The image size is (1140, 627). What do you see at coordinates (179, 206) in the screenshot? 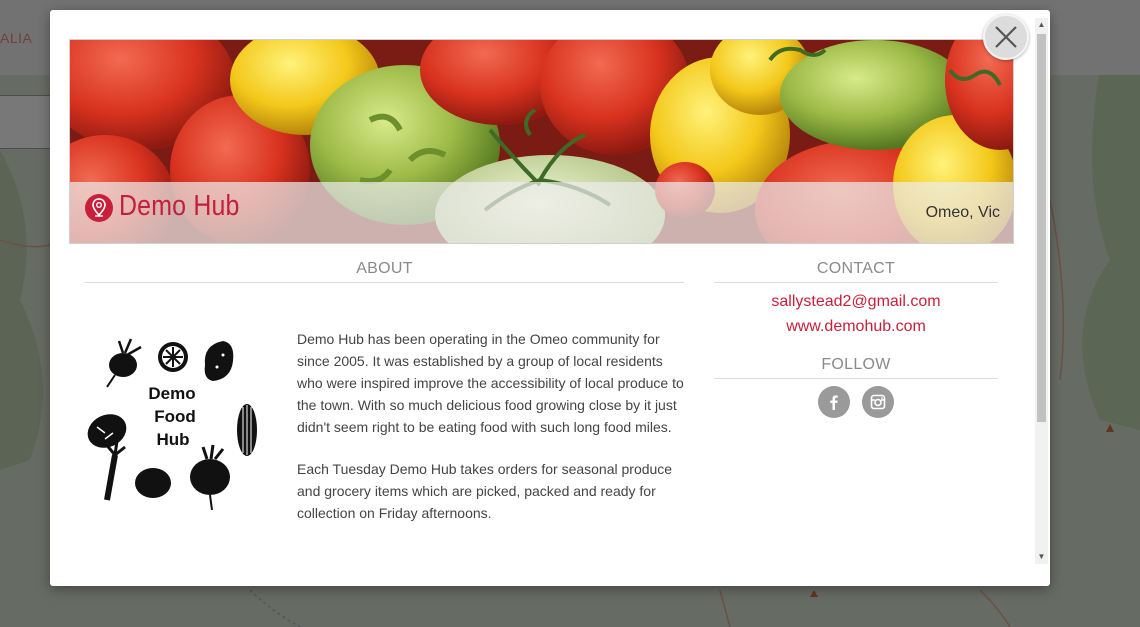
I see `hub-title: Demo Hub` at bounding box center [179, 206].